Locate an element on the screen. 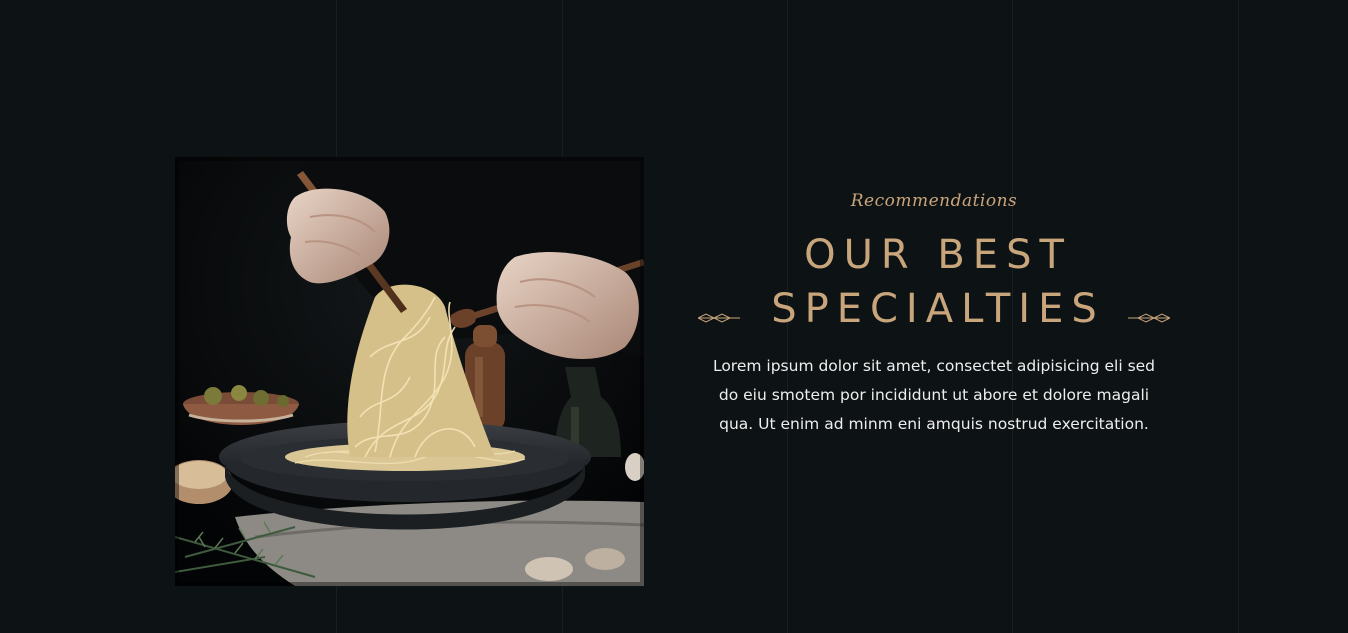 This screenshot has height=633, width=1348. section-title: OUR BEST SPECIALTIES is located at coordinates (934, 282).